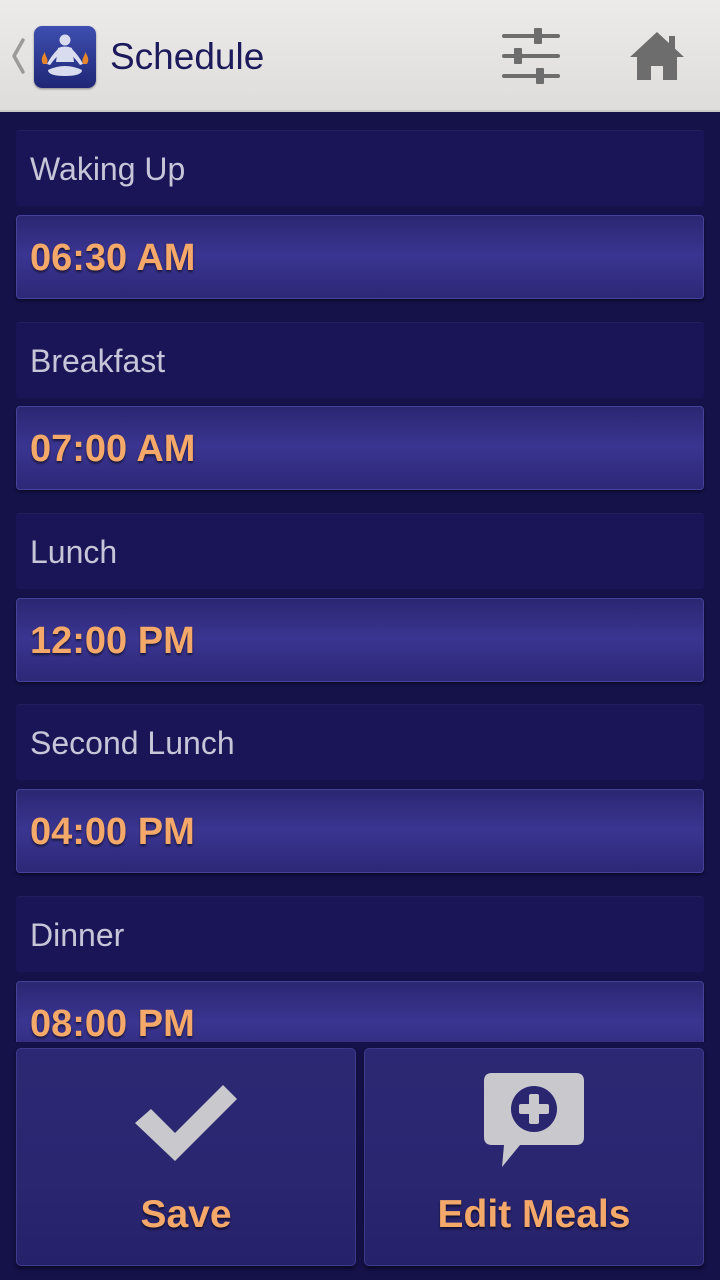 The image size is (720, 1280). What do you see at coordinates (112, 1022) in the screenshot?
I see `time-value: 08:00 PM` at bounding box center [112, 1022].